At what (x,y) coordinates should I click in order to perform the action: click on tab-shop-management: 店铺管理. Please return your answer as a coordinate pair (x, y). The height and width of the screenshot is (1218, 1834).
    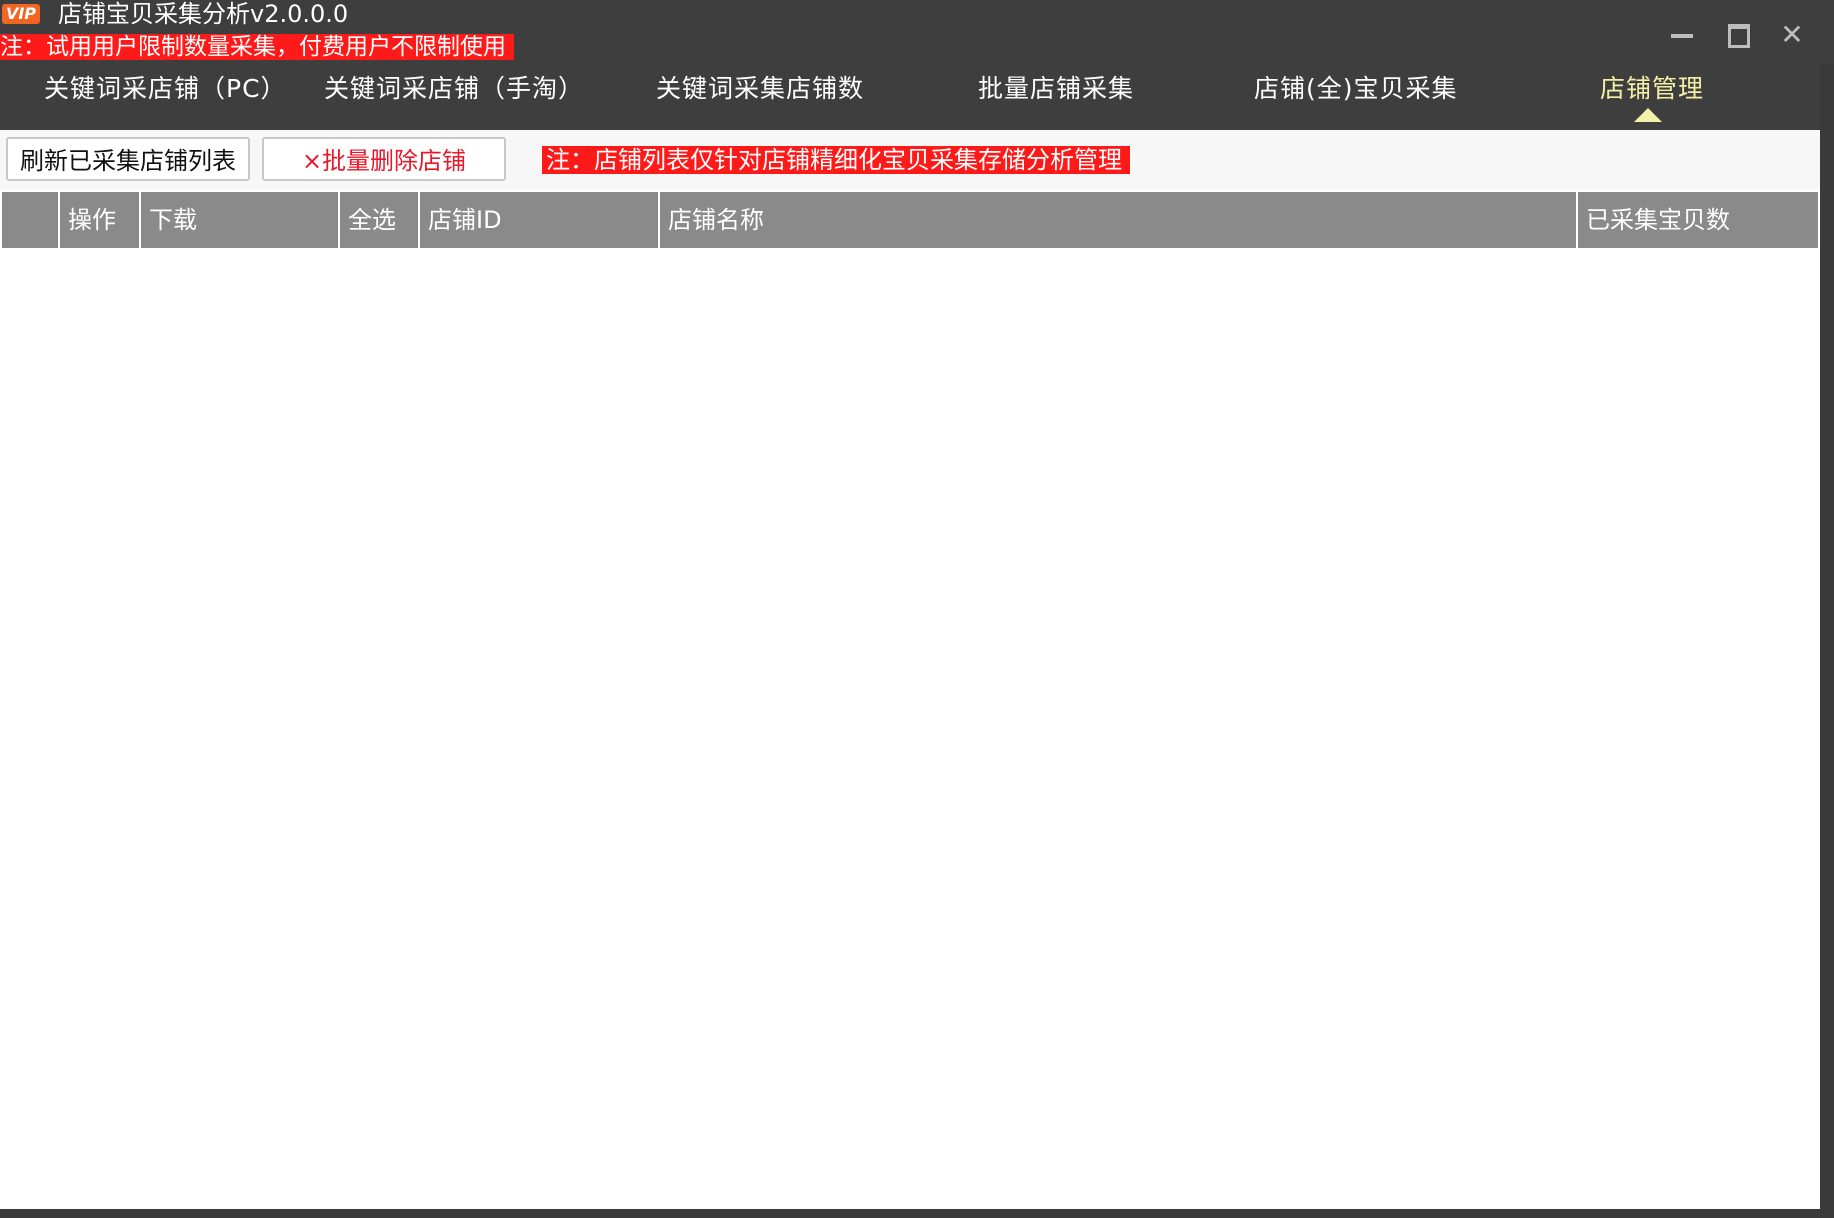
    Looking at the image, I should click on (1652, 89).